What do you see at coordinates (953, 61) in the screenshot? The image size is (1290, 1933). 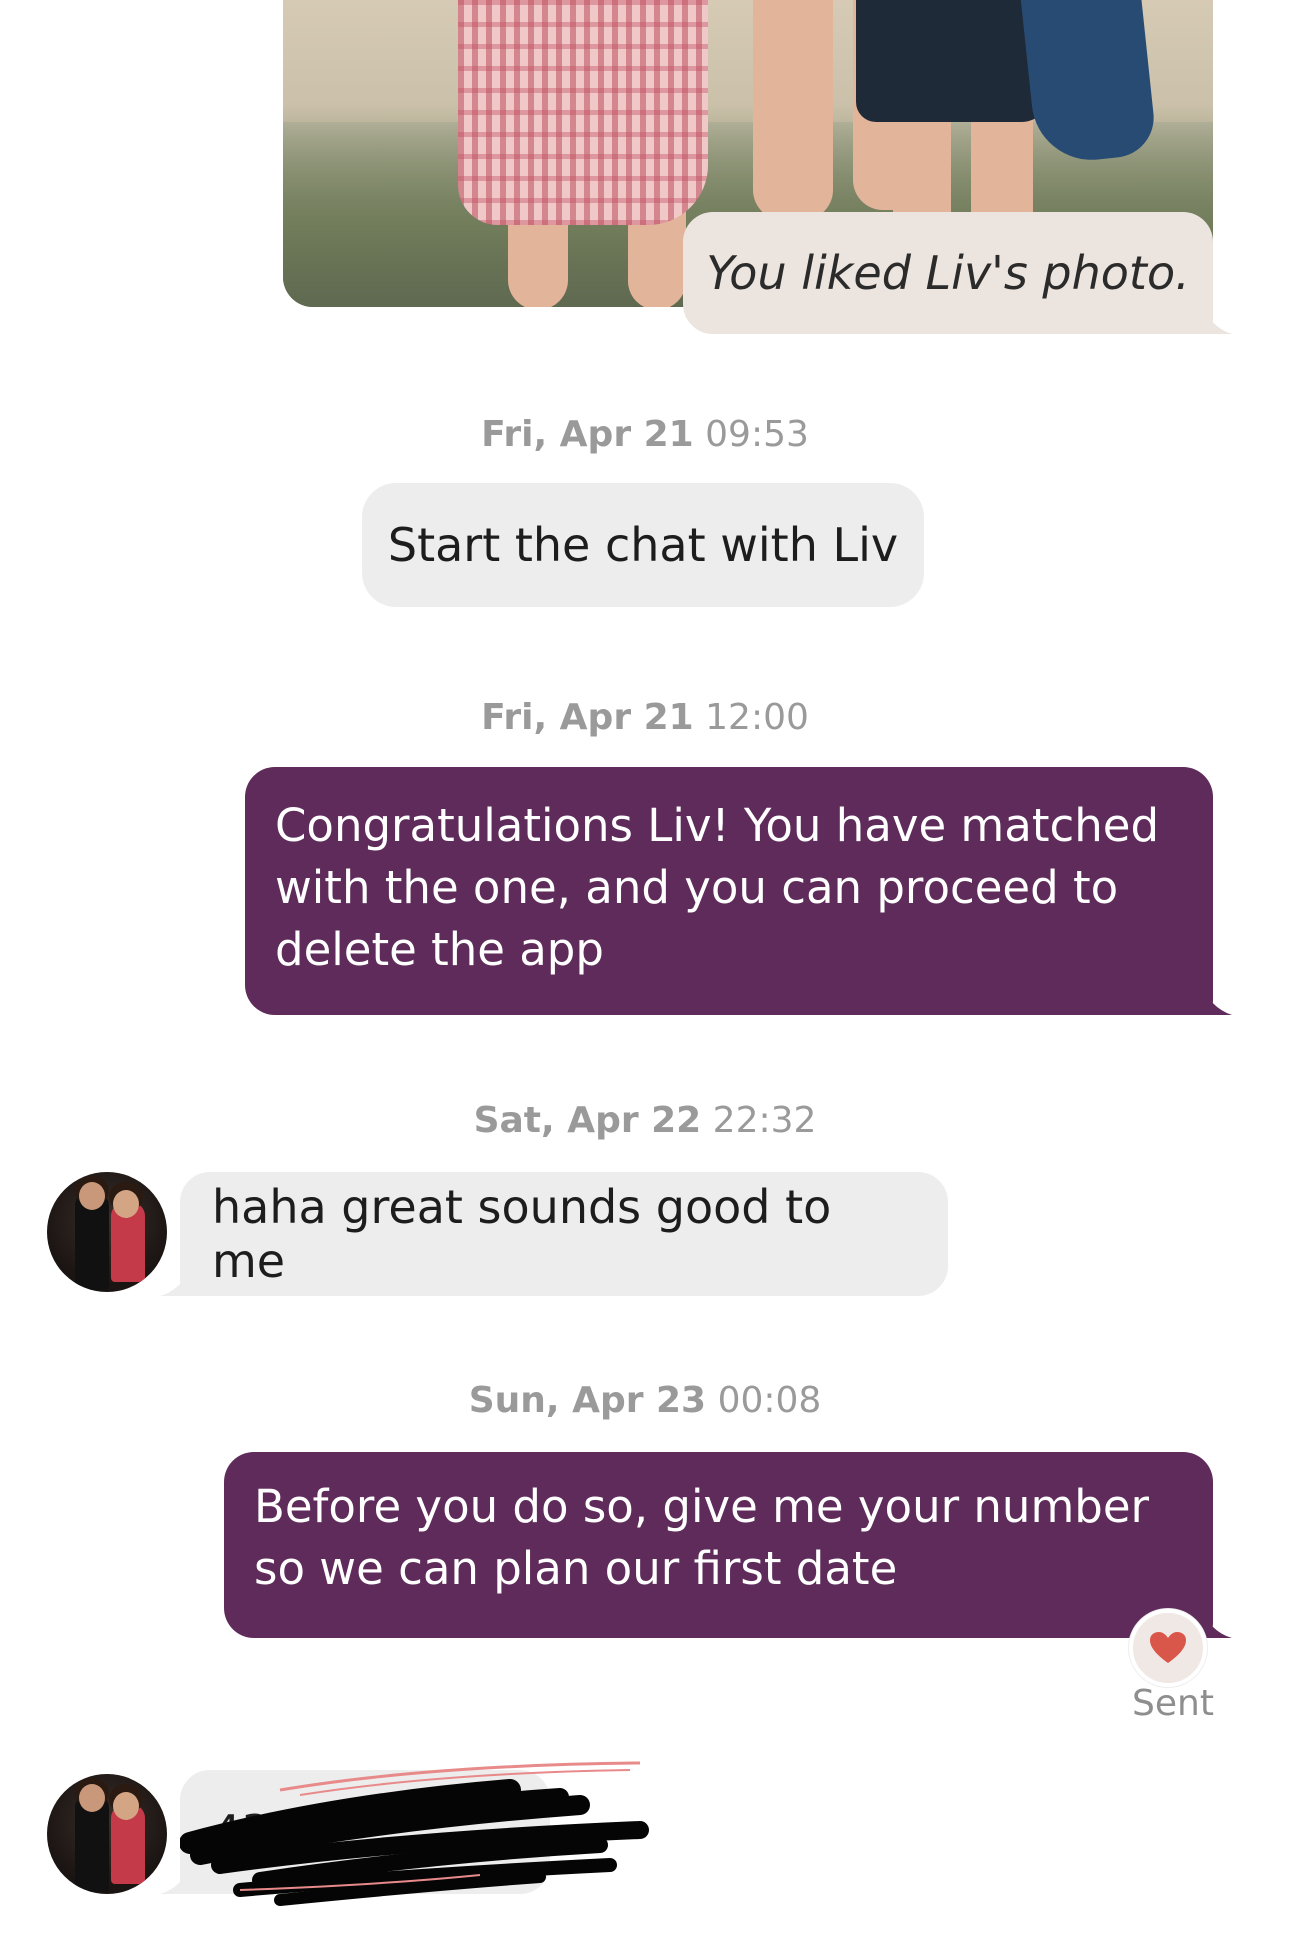 I see `photo-shorts` at bounding box center [953, 61].